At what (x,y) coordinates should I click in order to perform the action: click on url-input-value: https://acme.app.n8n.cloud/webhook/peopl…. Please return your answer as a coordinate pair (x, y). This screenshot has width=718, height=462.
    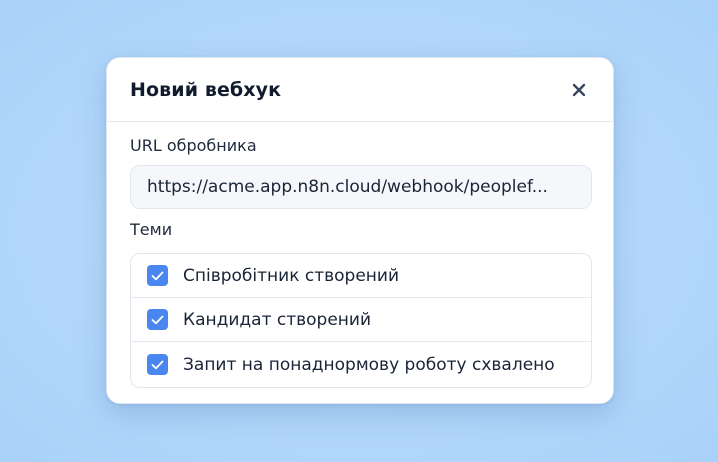
    Looking at the image, I should click on (347, 187).